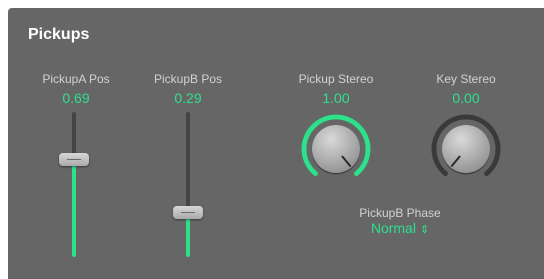 This screenshot has width=544, height=279. Describe the element at coordinates (76, 79) in the screenshot. I see `pickup-a-pos-label: PickupA Pos` at that location.